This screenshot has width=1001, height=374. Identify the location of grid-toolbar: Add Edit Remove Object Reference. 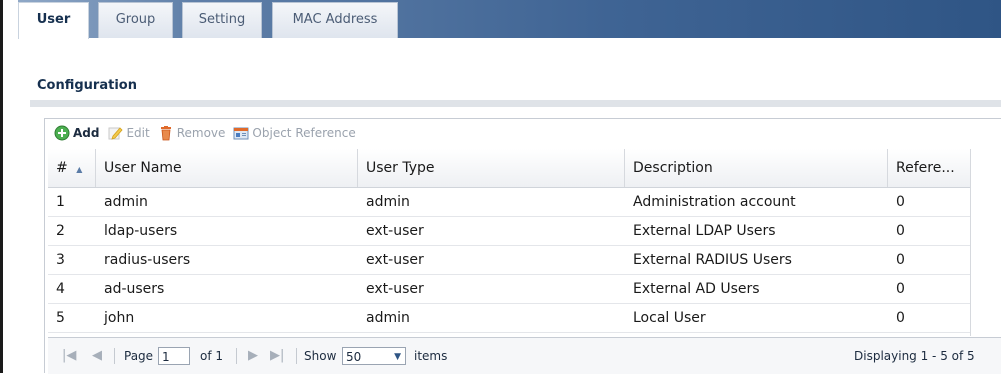
(209, 133).